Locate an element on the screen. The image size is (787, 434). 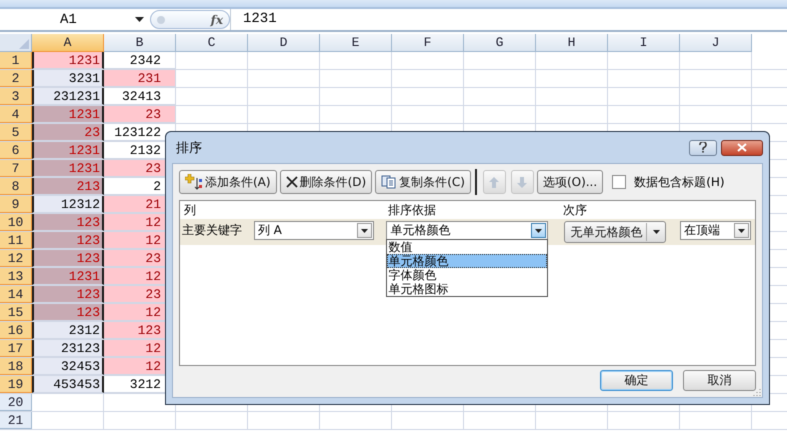
dropdown-option: 字体颜色 is located at coordinates (467, 275).